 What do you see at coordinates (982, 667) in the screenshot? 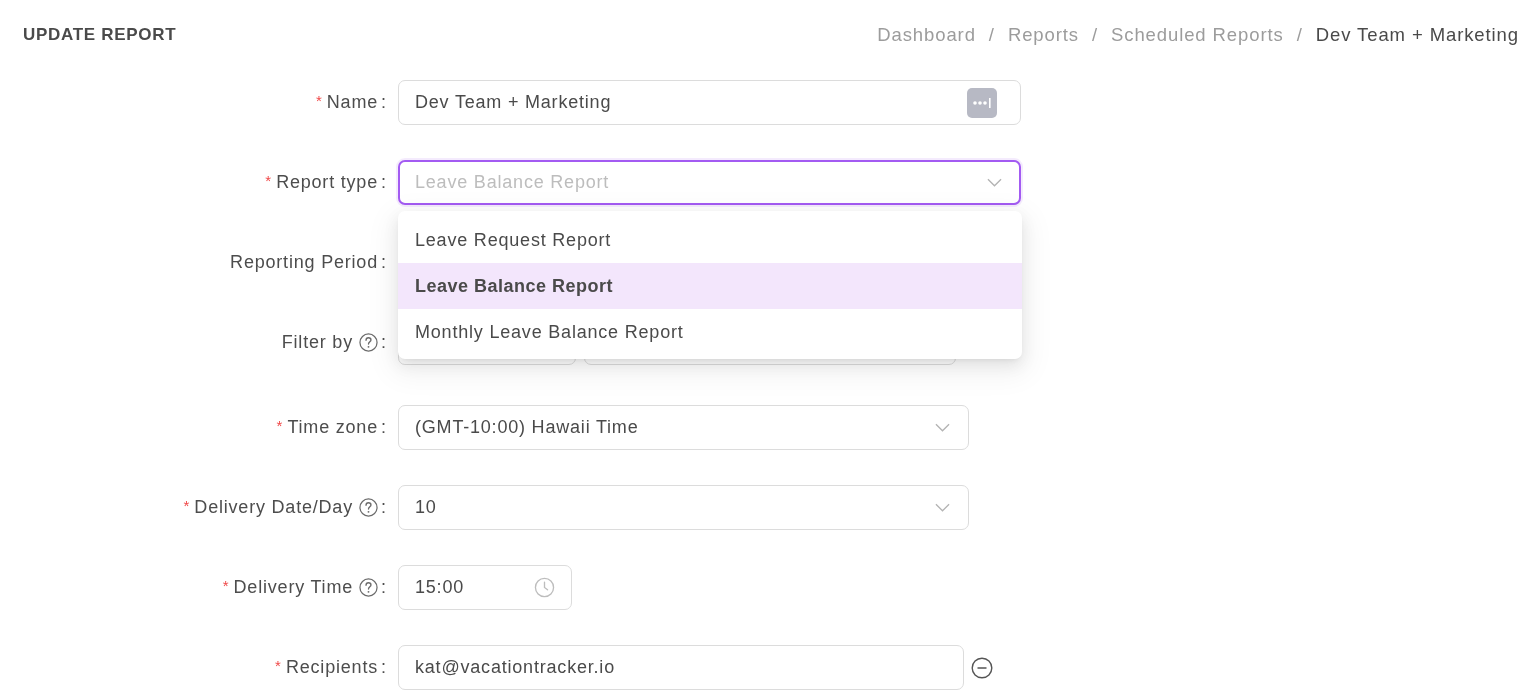
I see `minus-circle-icon` at bounding box center [982, 667].